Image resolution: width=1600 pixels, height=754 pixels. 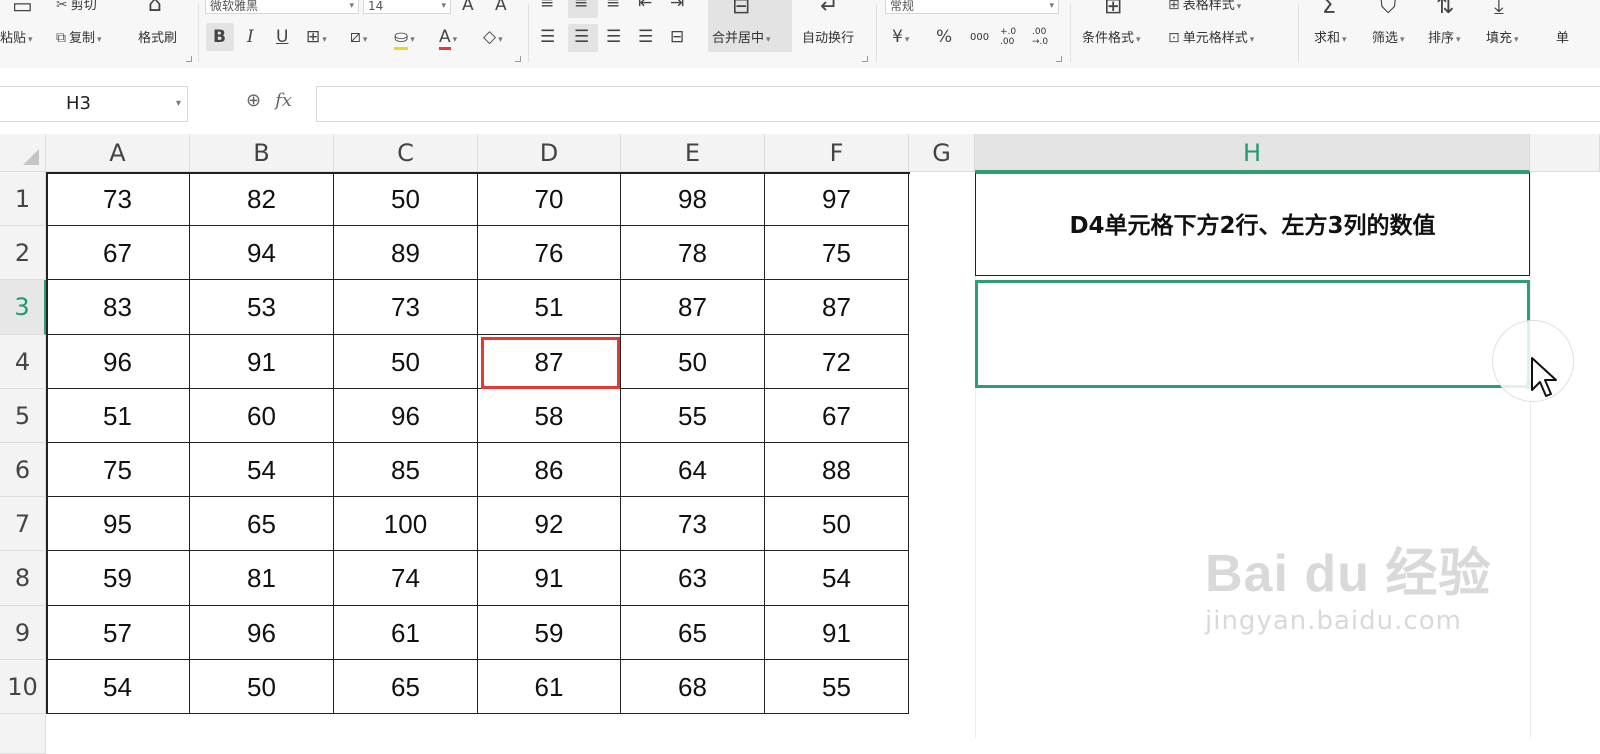 What do you see at coordinates (1211, 39) in the screenshot?
I see `cell-style-button: ⊡ 单元格样式 ▾` at bounding box center [1211, 39].